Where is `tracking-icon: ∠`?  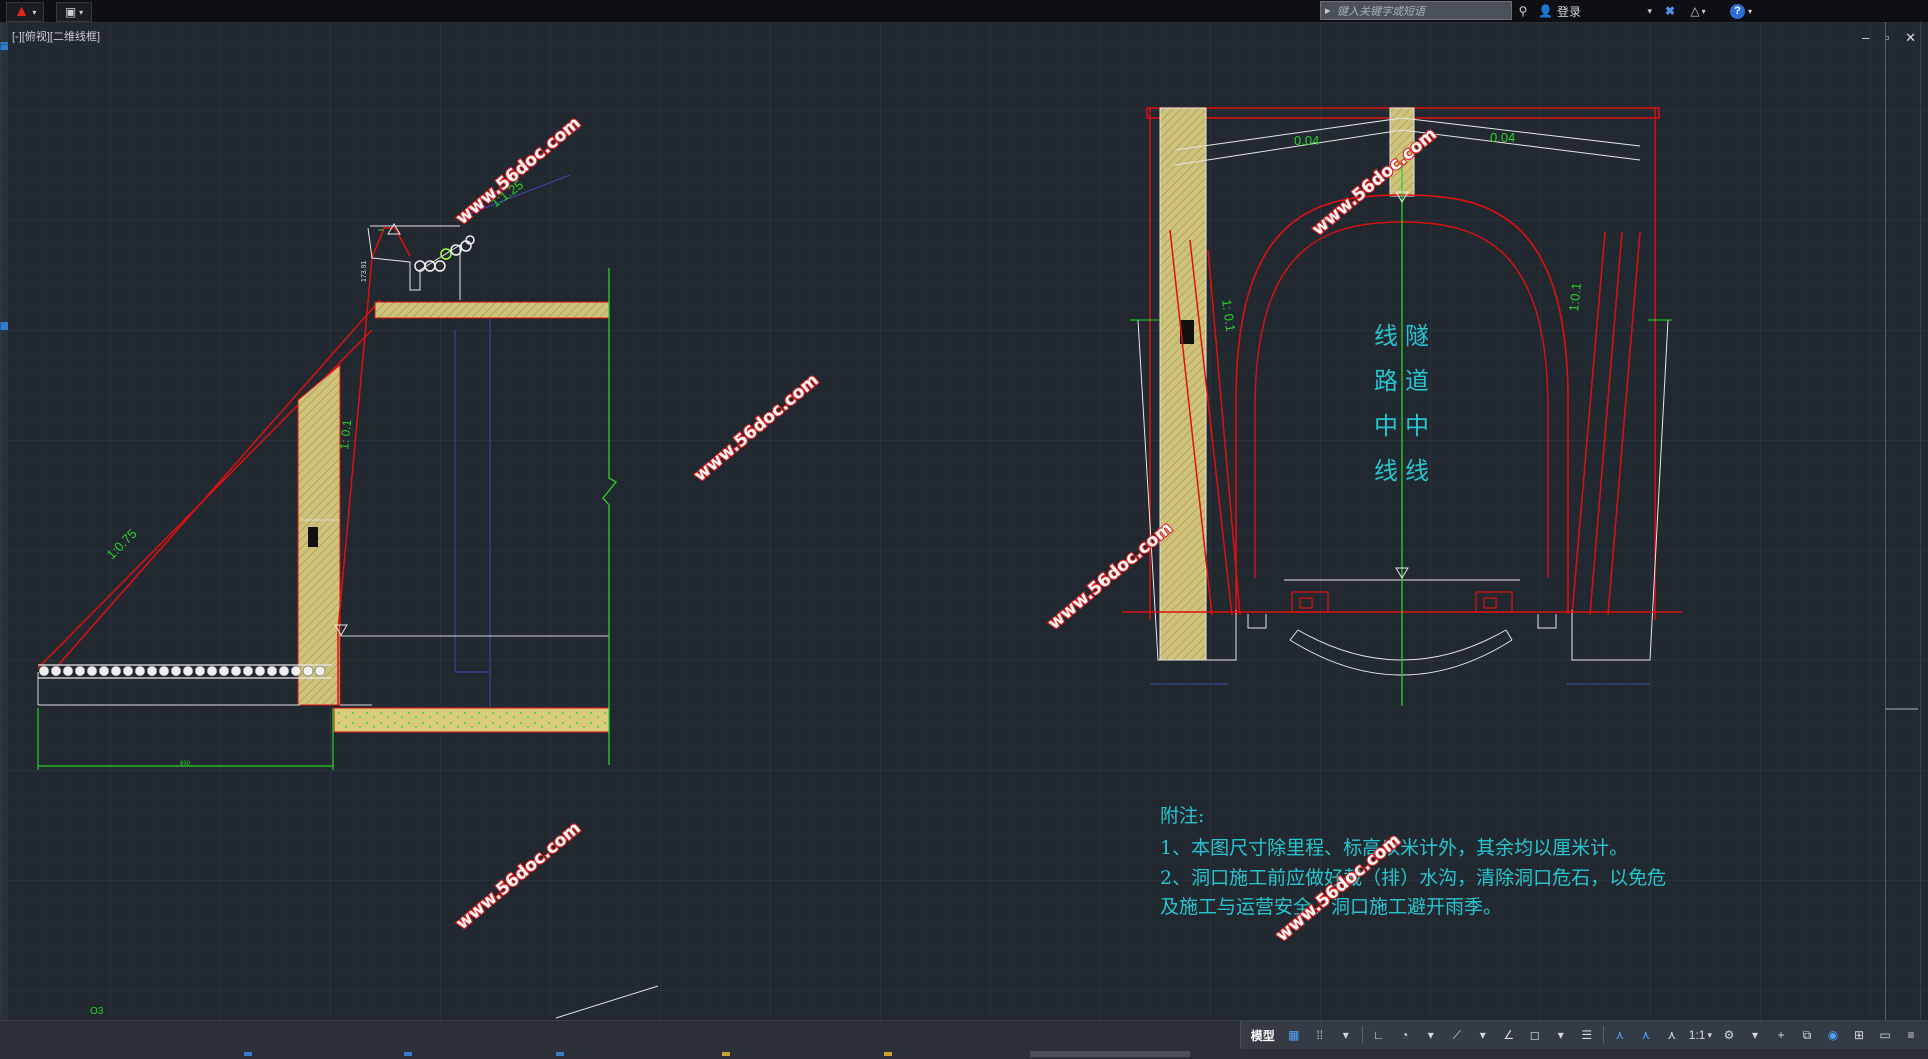 tracking-icon: ∠ is located at coordinates (1509, 1035).